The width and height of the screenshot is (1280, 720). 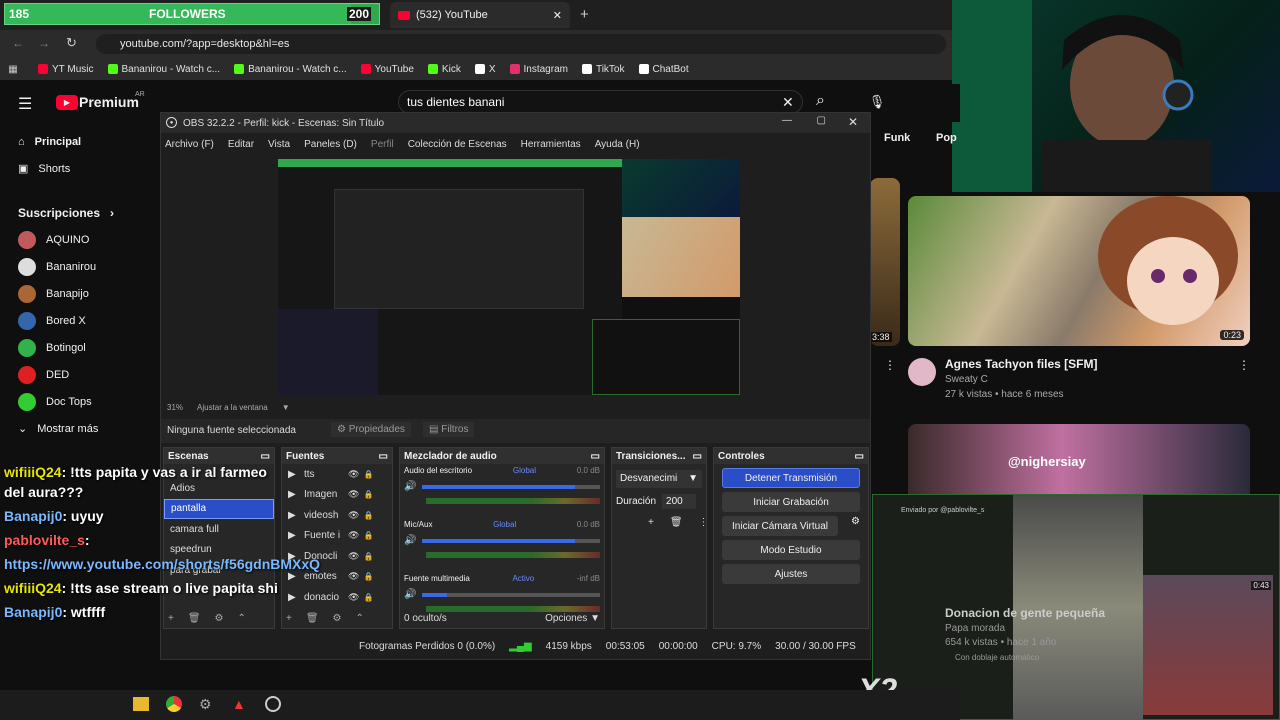 I want to click on show-more-button: ⌄ Mostrar más, so click(x=80, y=428).